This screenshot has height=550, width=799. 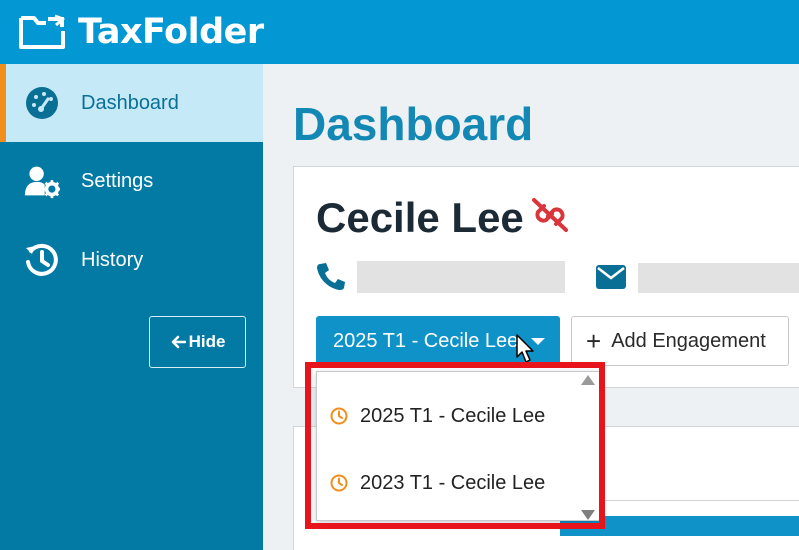 I want to click on phone-icon, so click(x=331, y=276).